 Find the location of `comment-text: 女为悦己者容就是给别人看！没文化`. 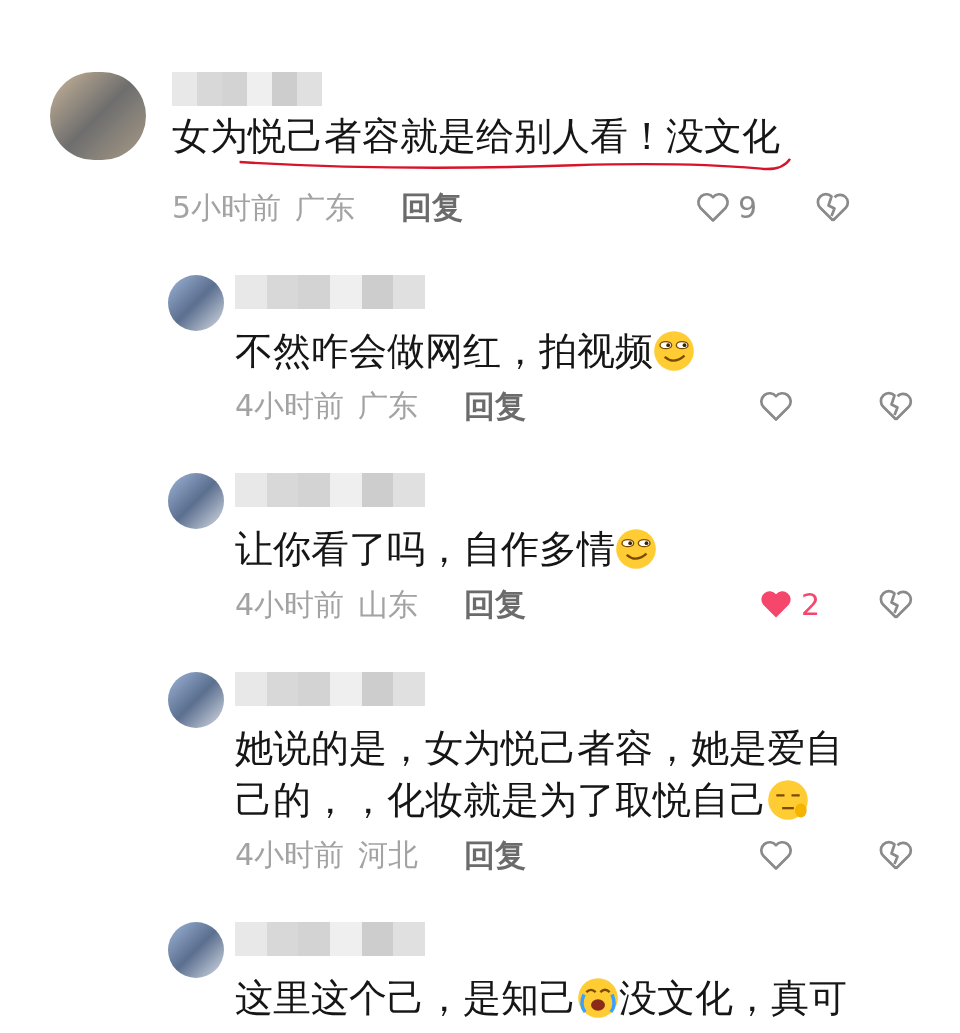

comment-text: 女为悦己者容就是给别人看！没文化 is located at coordinates (476, 136).